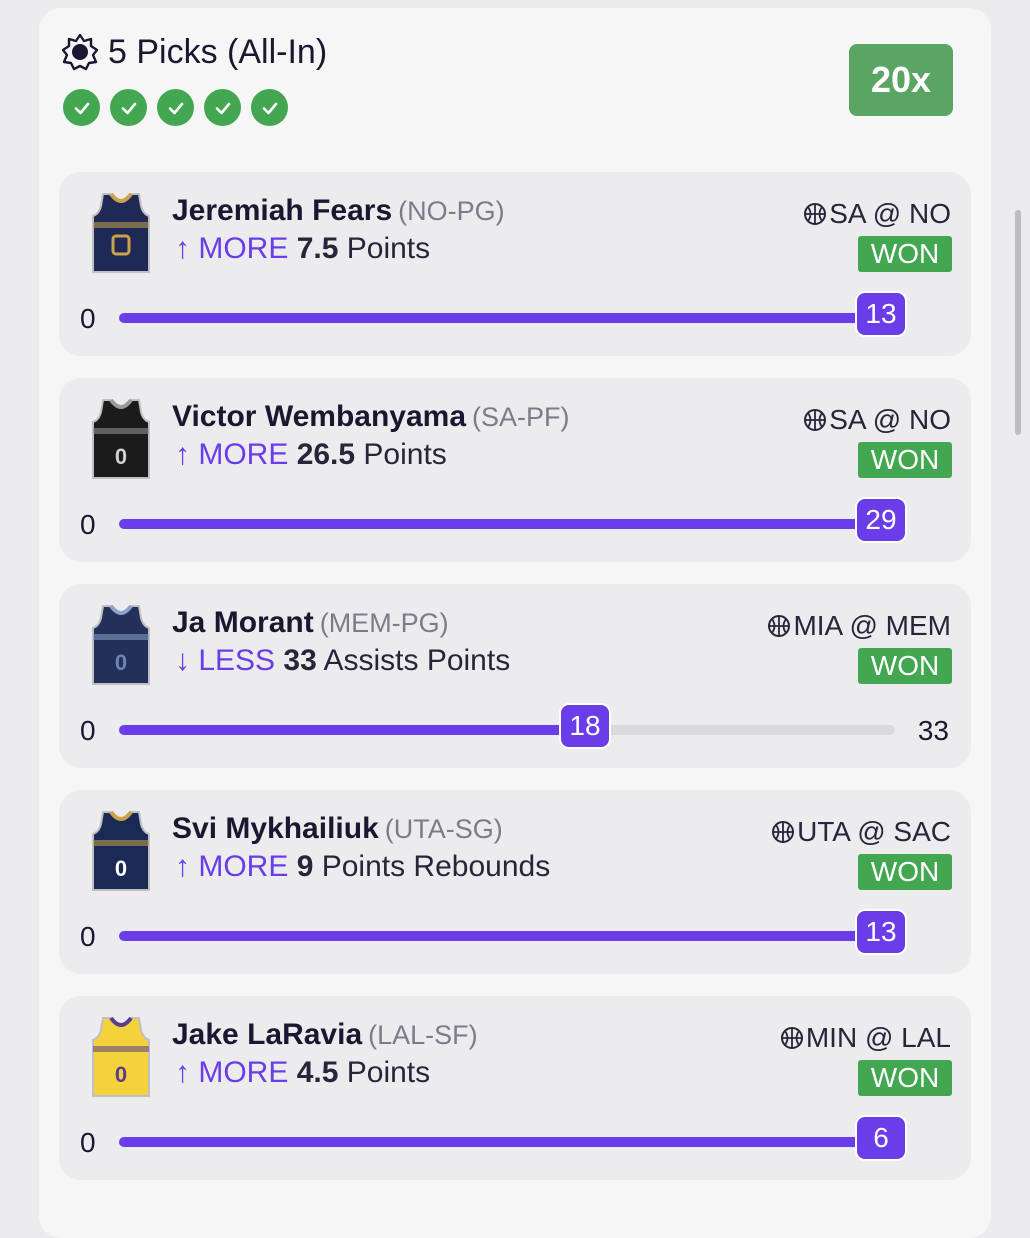 The image size is (1030, 1238). Describe the element at coordinates (305, 866) in the screenshot. I see `pick-target: 9` at that location.